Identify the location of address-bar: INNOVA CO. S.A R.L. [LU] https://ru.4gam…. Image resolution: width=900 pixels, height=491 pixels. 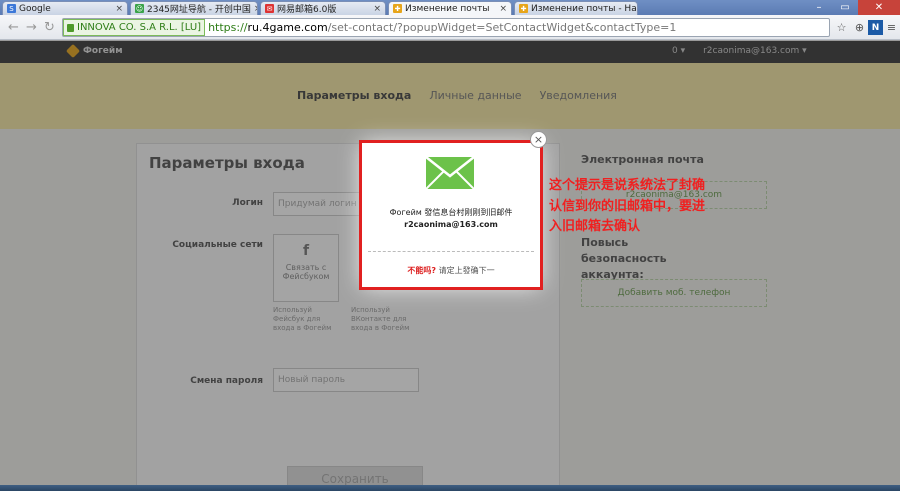
(446, 27).